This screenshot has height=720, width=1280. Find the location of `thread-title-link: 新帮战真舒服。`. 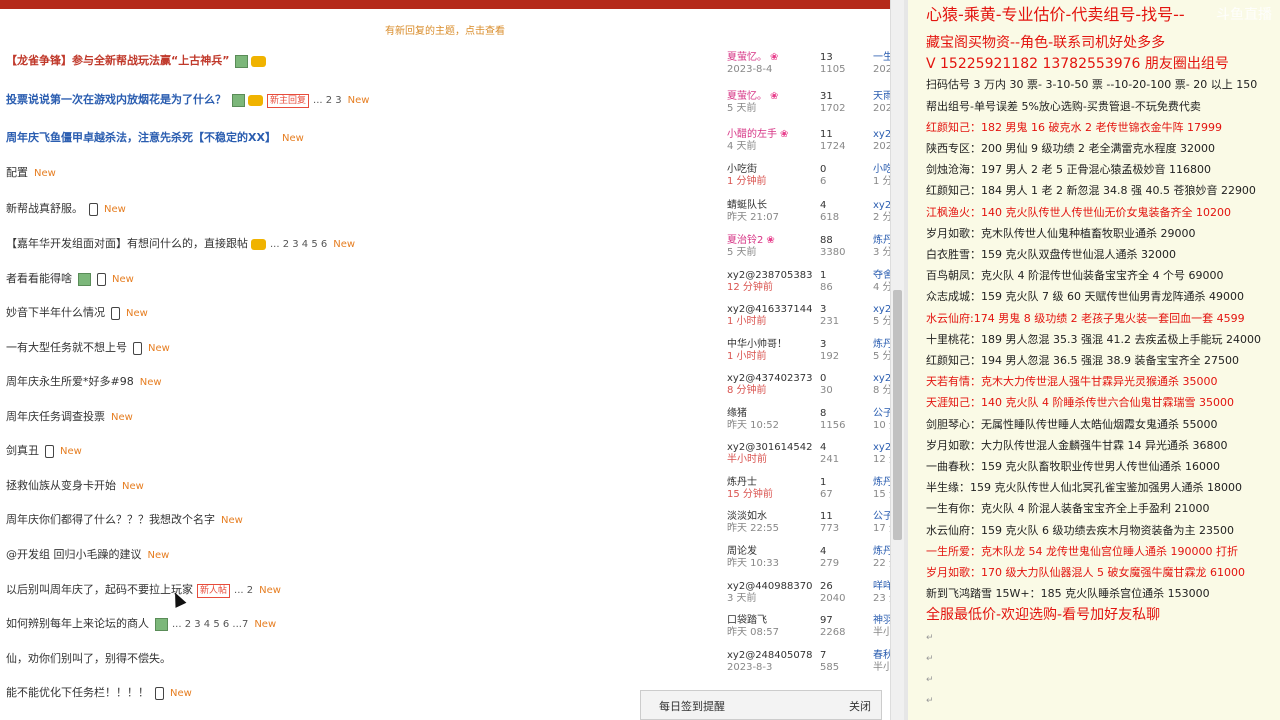

thread-title-link: 新帮战真舒服。 is located at coordinates (44, 208).